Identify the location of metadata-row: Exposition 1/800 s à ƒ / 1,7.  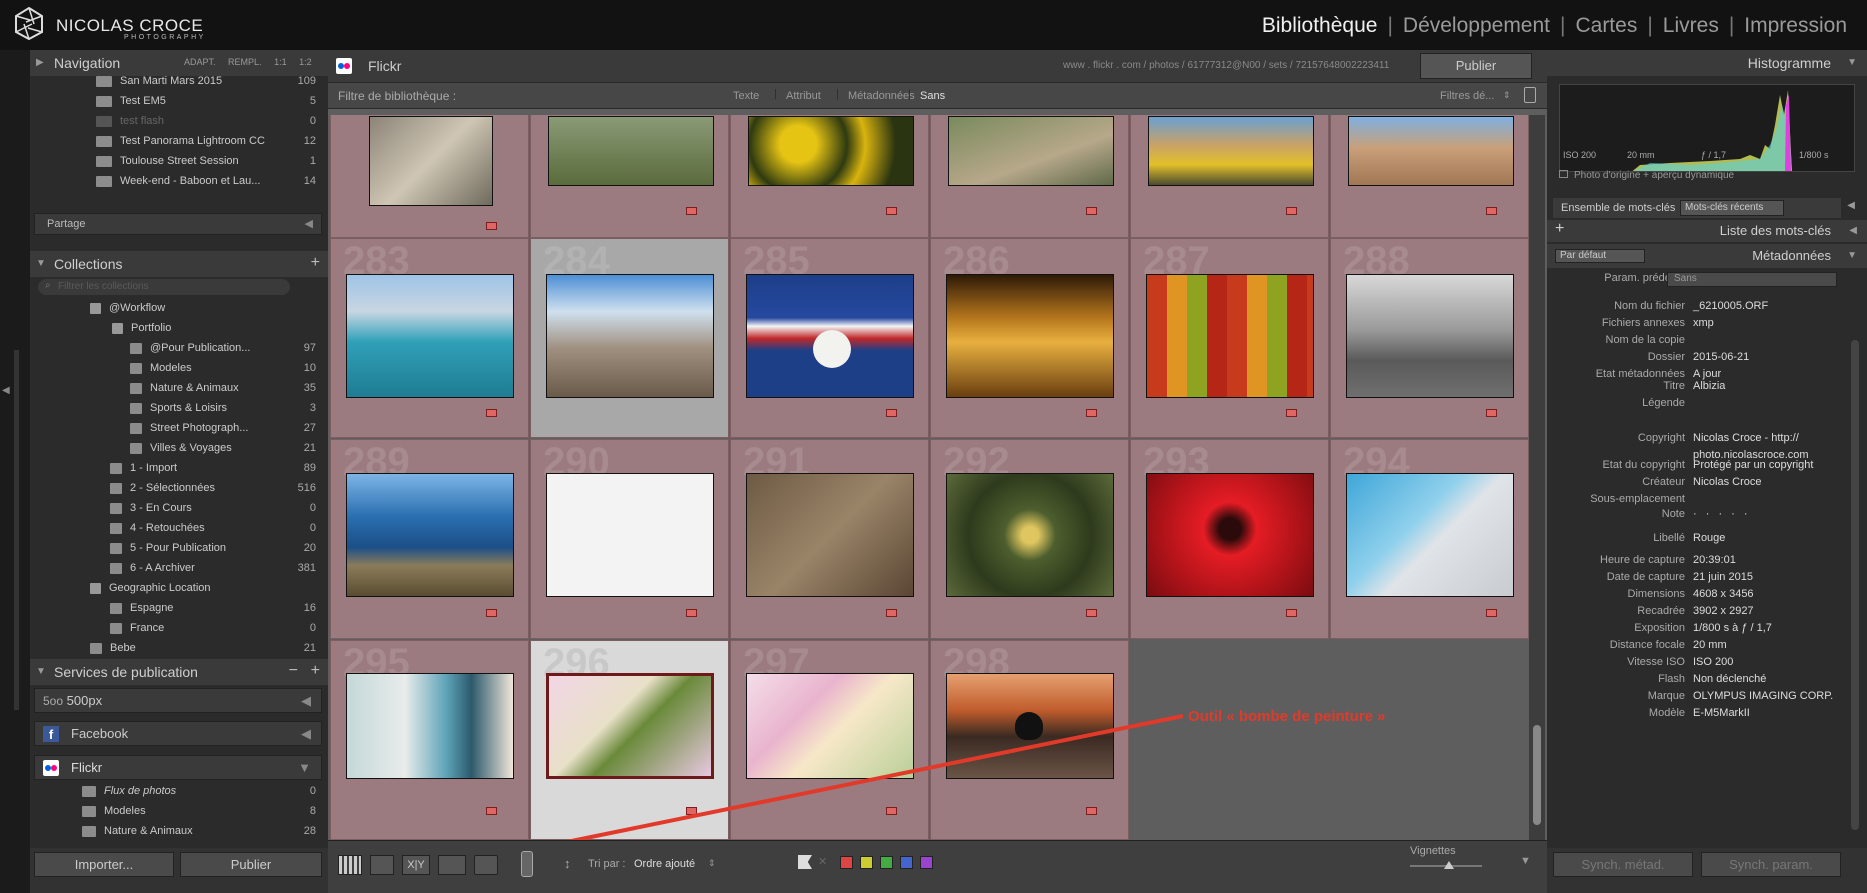
(1707, 628).